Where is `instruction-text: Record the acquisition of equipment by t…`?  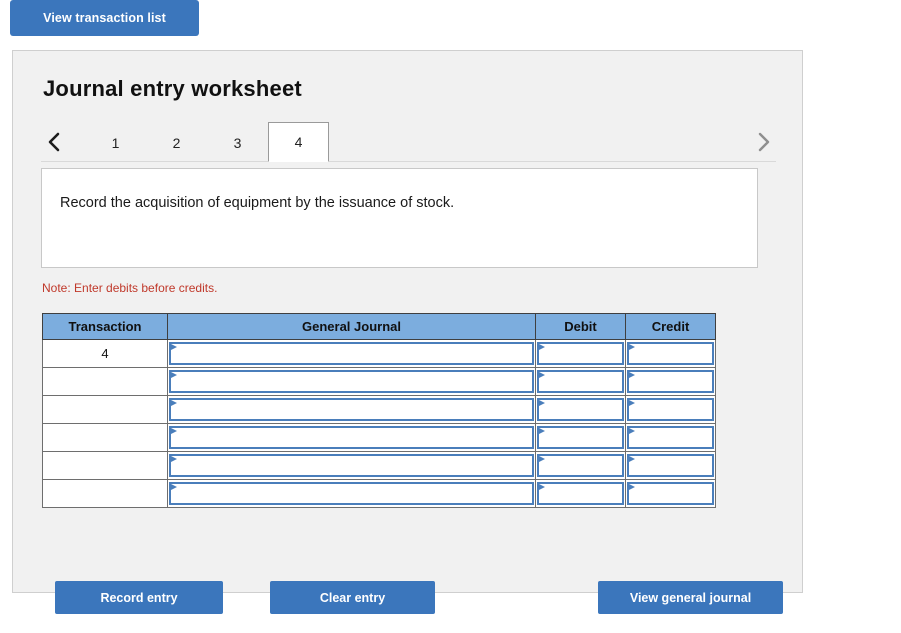 instruction-text: Record the acquisition of equipment by t… is located at coordinates (257, 203).